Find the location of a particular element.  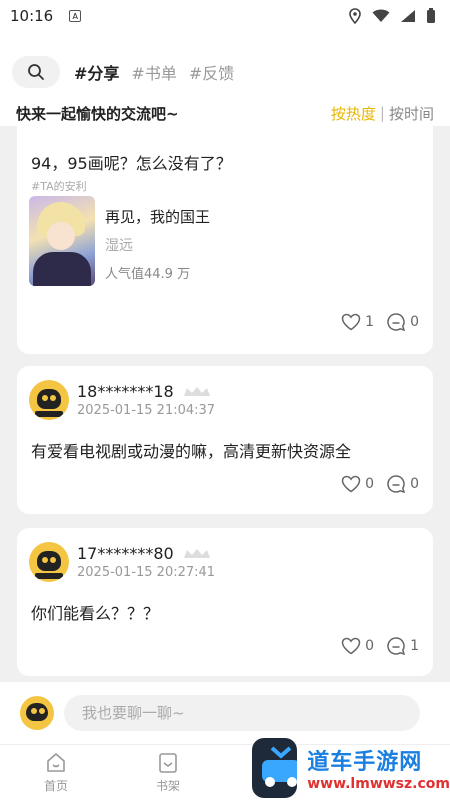

comment-input-bar is located at coordinates (225, 713).